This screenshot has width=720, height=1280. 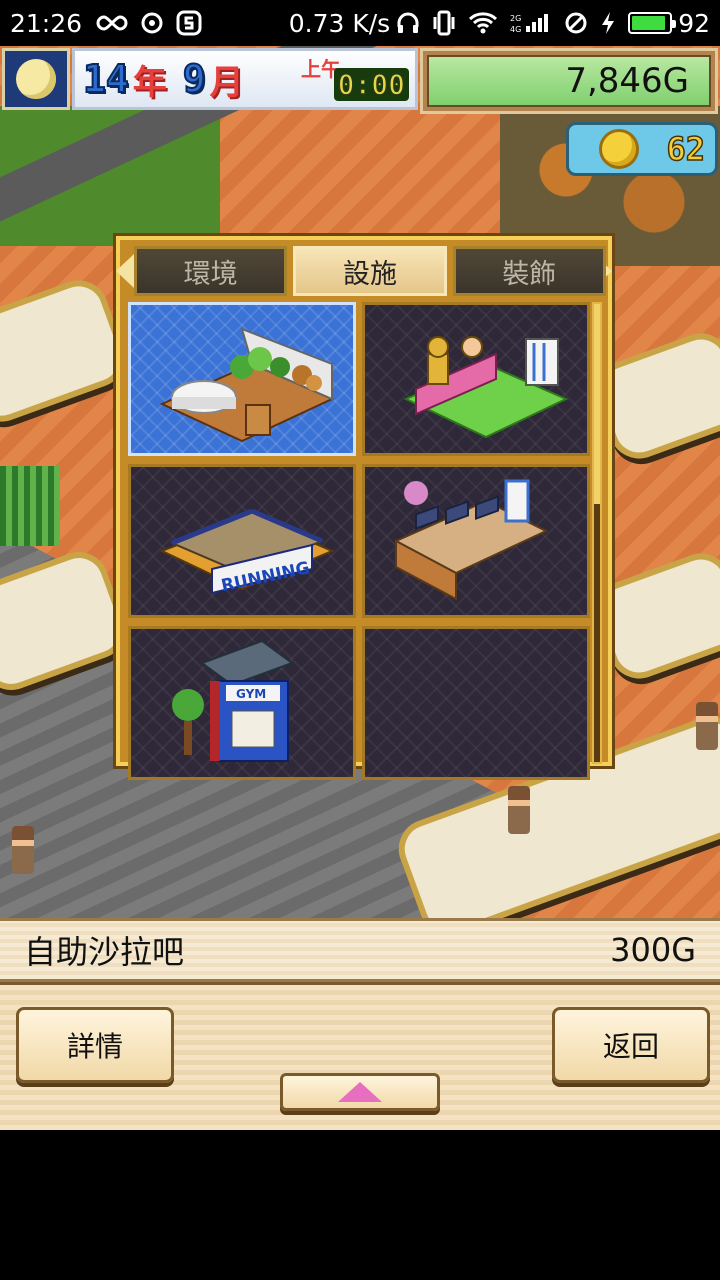 I want to click on vibrate-icon, so click(x=444, y=23).